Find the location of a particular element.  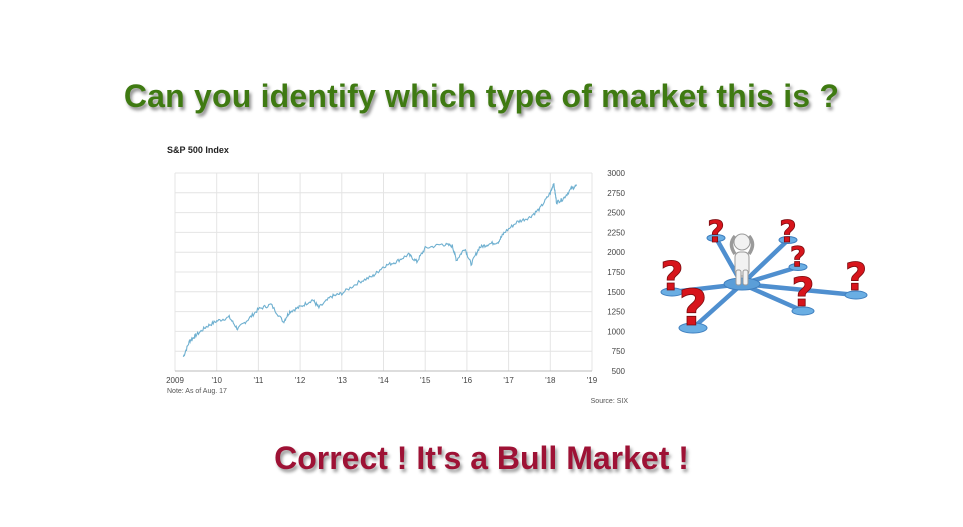

sp500-series-line is located at coordinates (380, 270).